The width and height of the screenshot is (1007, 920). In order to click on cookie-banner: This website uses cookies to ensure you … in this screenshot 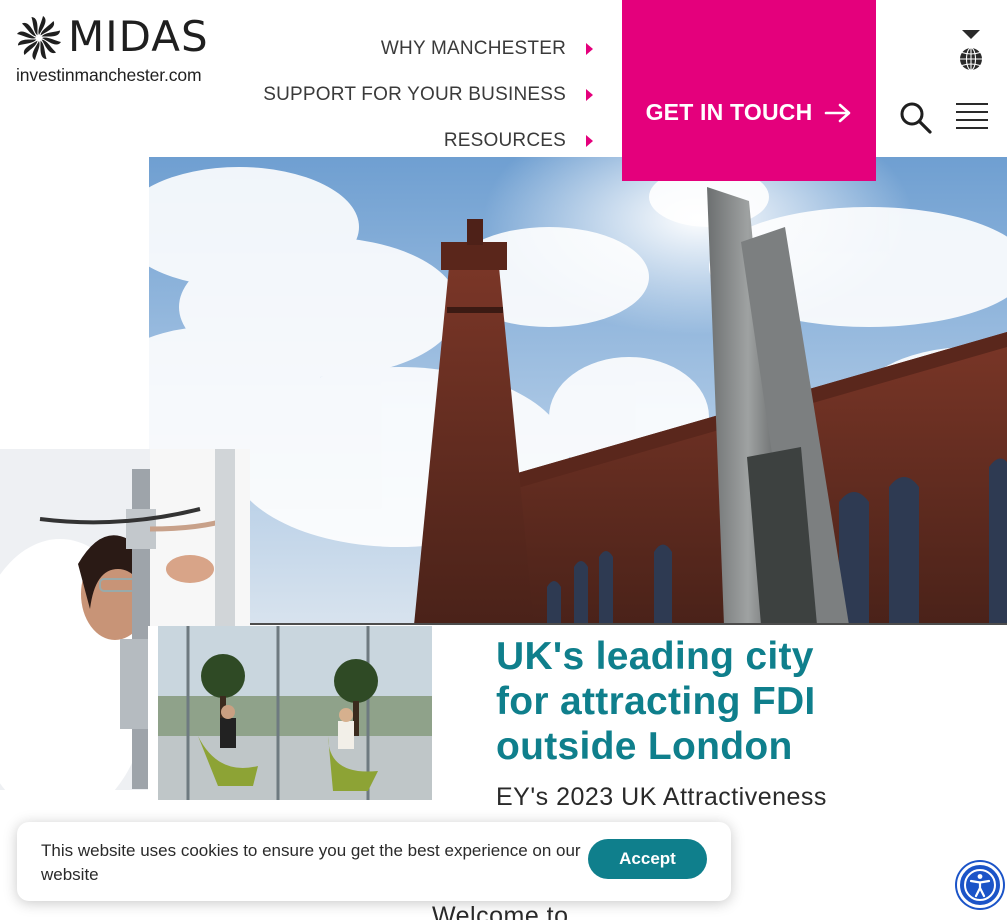, I will do `click(374, 861)`.